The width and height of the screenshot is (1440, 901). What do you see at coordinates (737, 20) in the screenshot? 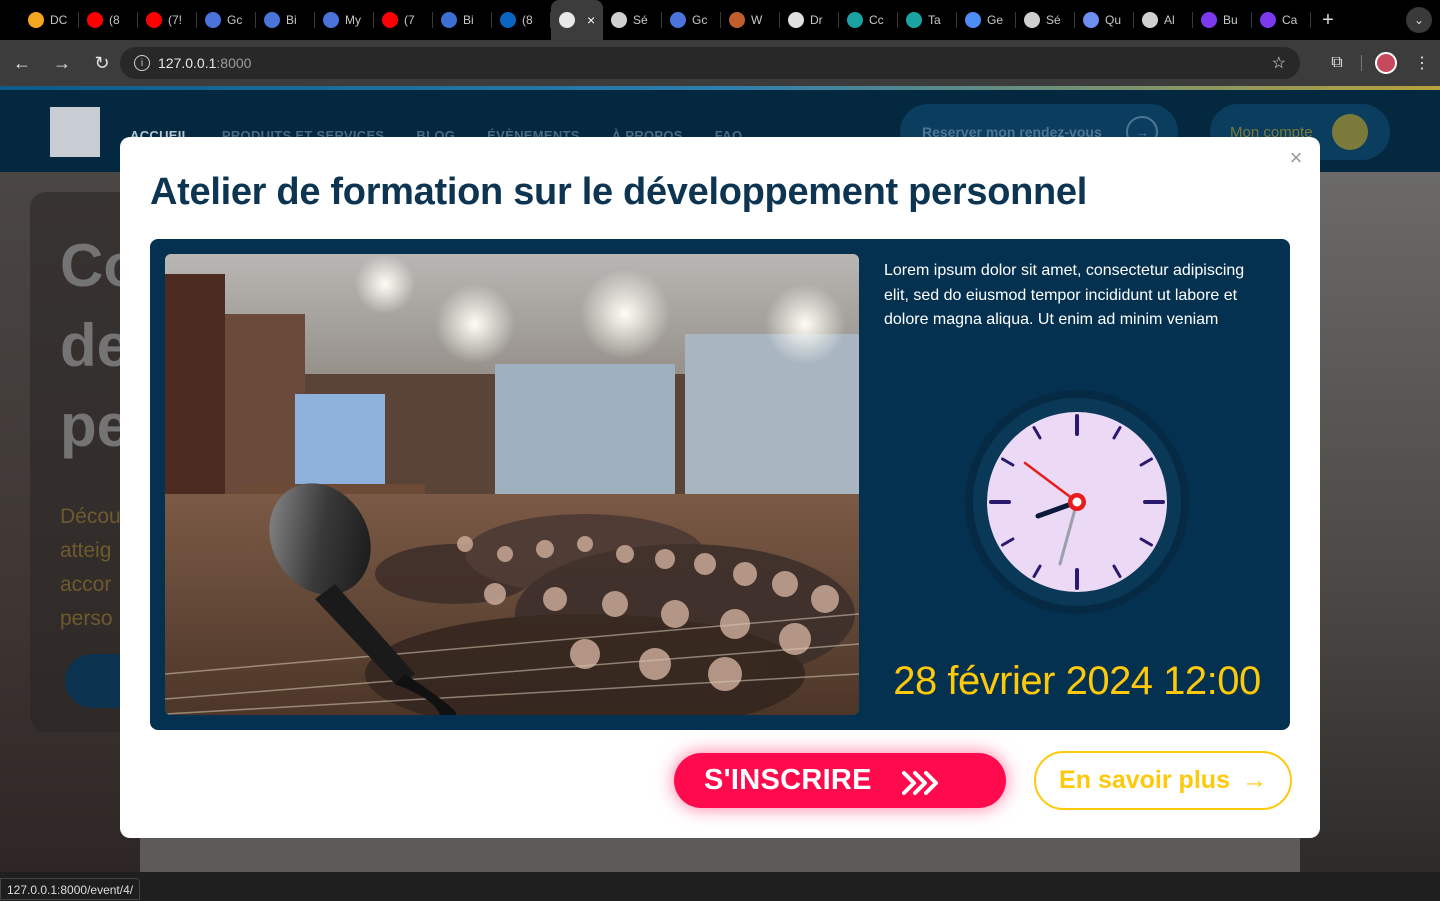
I see `w-icon` at bounding box center [737, 20].